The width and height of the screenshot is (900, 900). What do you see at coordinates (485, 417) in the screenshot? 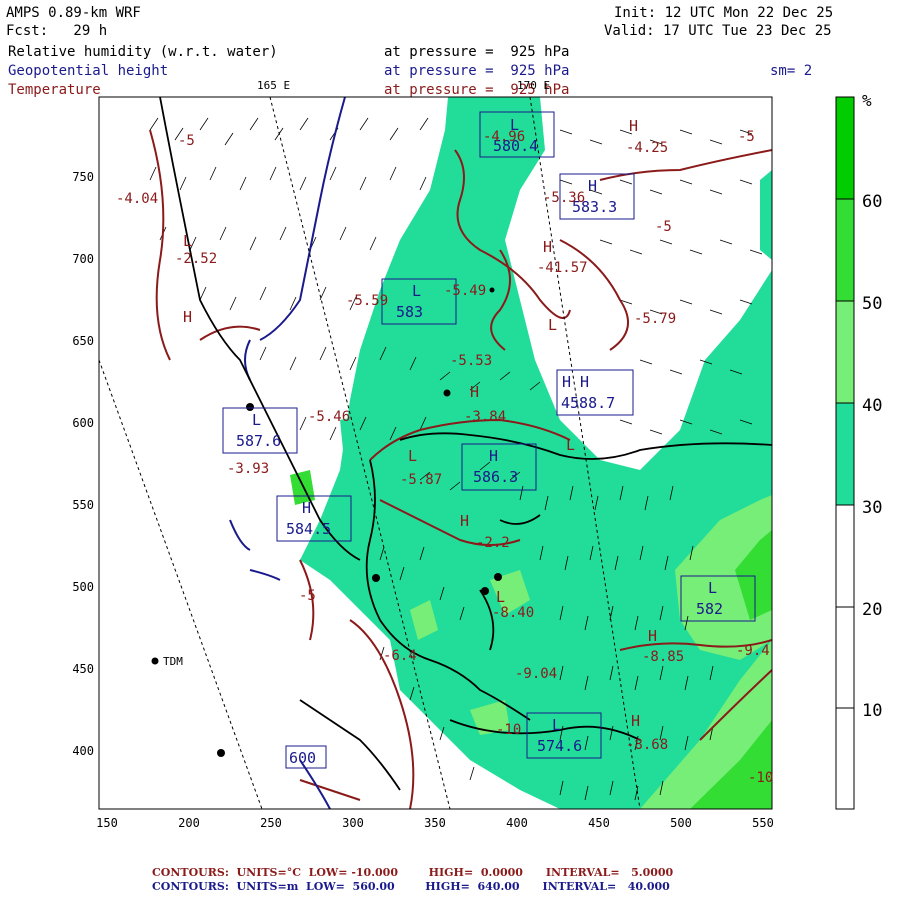
I see `temp-label: -3.84` at bounding box center [485, 417].